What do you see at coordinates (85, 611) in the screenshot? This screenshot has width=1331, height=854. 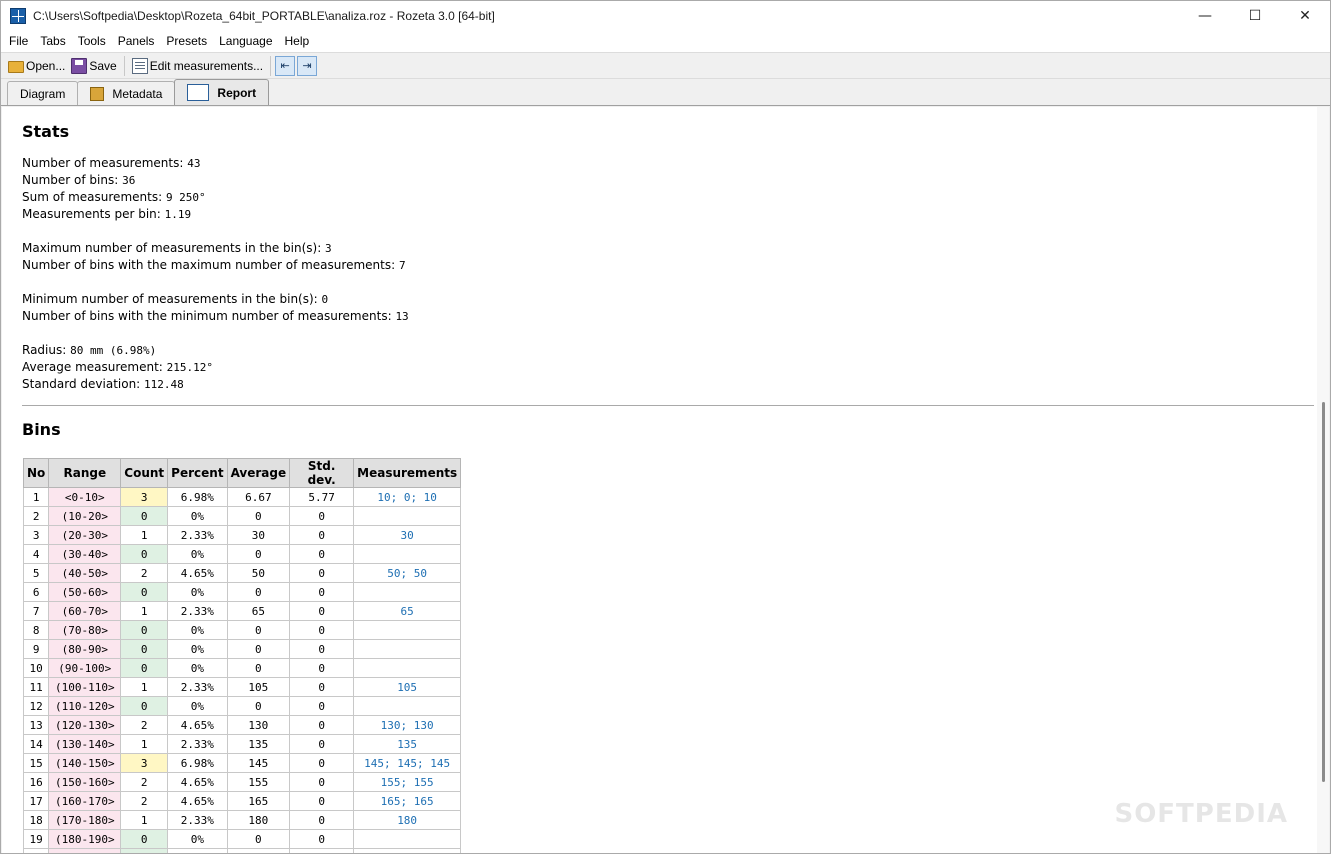 I see `bin-range-cell: (60-70>` at bounding box center [85, 611].